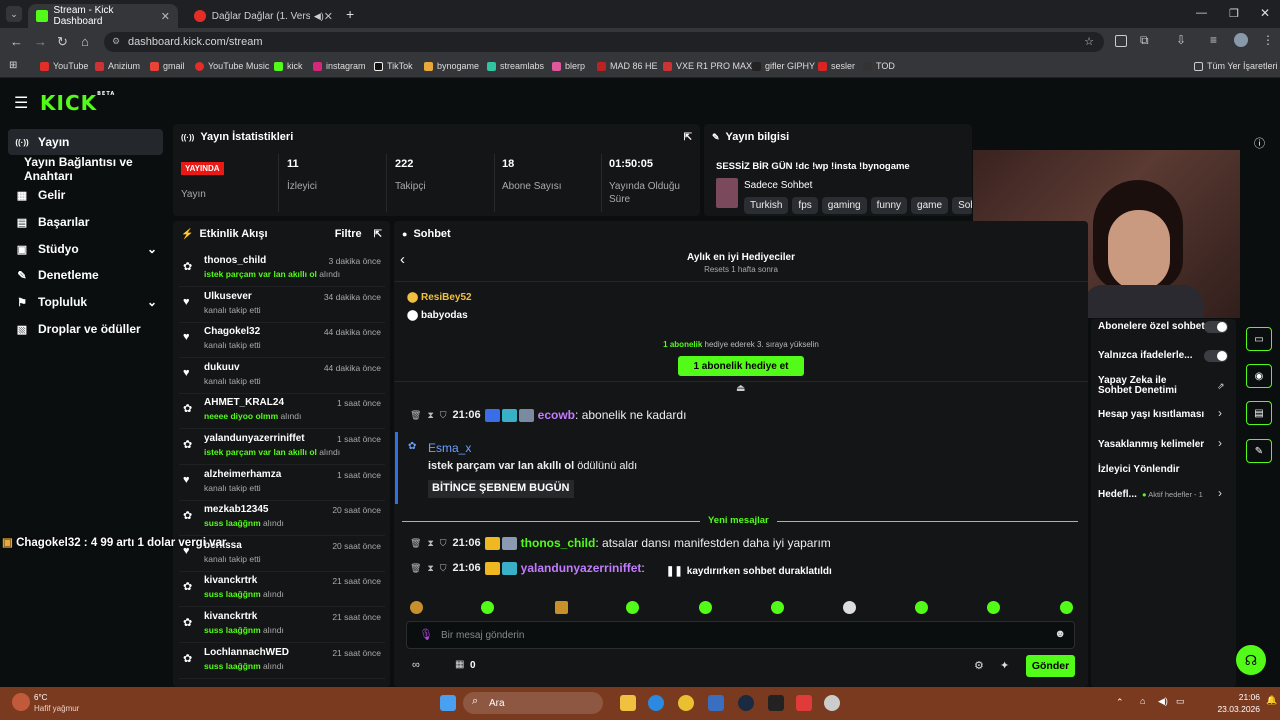  I want to click on activity-username: alzheimerhamza, so click(242, 474).